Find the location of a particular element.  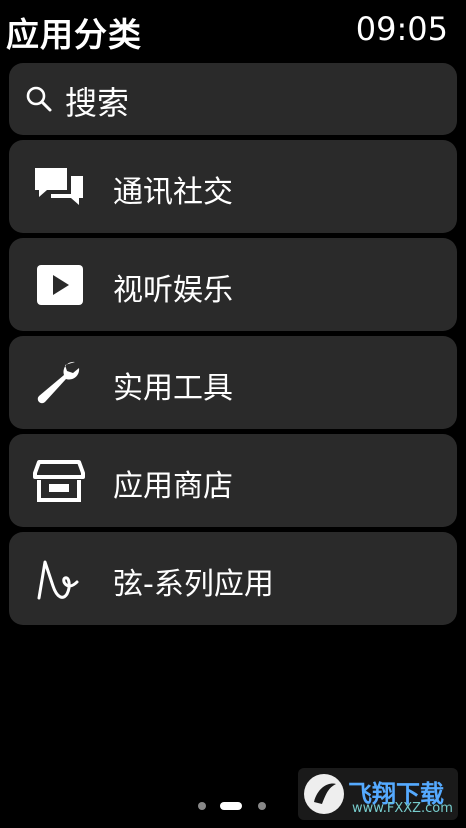

store-icon is located at coordinates (59, 481).